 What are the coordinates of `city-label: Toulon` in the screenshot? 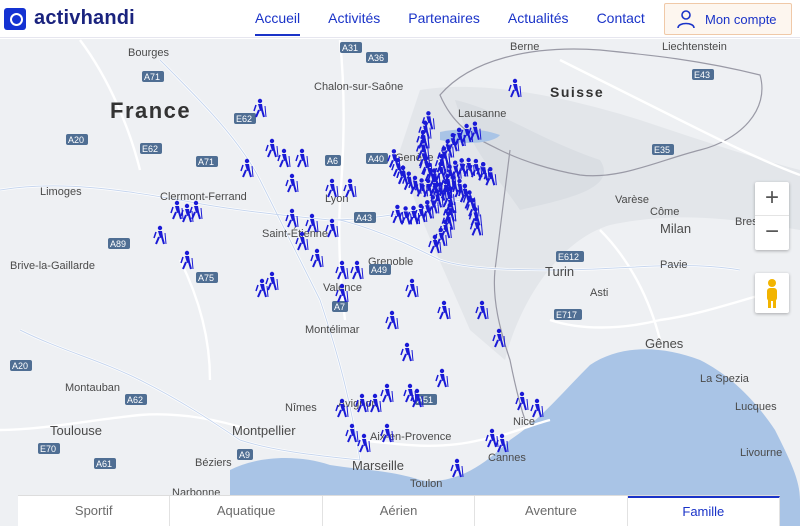 It's located at (426, 484).